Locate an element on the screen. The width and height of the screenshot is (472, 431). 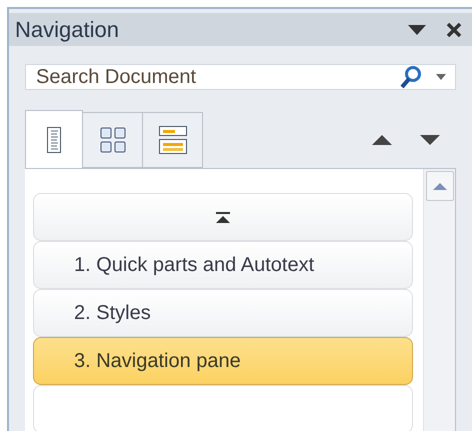
thumbnails-icon is located at coordinates (113, 140).